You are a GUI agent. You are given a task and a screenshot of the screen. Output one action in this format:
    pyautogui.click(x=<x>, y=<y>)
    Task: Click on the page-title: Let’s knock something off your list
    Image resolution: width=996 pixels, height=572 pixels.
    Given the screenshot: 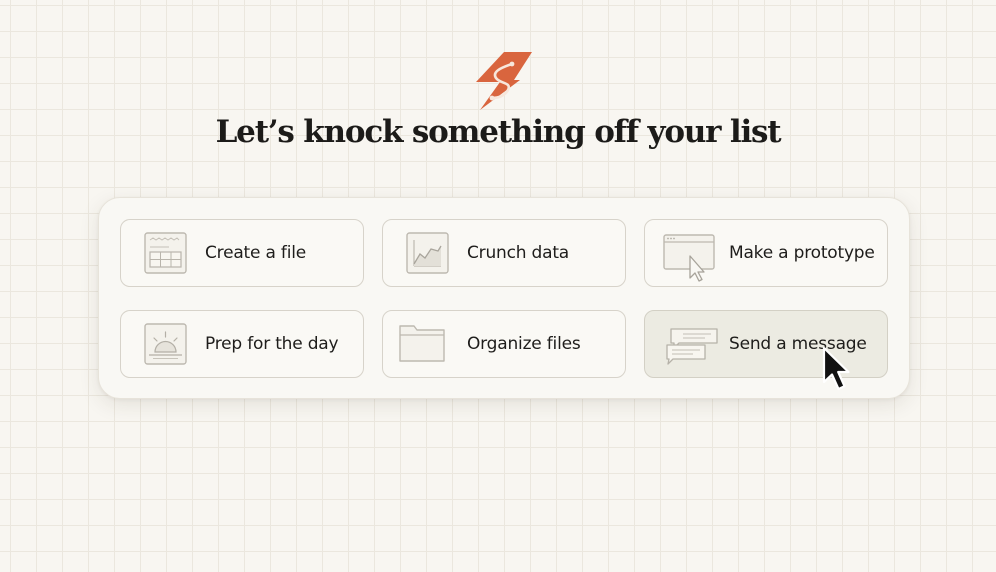 What is the action you would take?
    pyautogui.click(x=498, y=132)
    